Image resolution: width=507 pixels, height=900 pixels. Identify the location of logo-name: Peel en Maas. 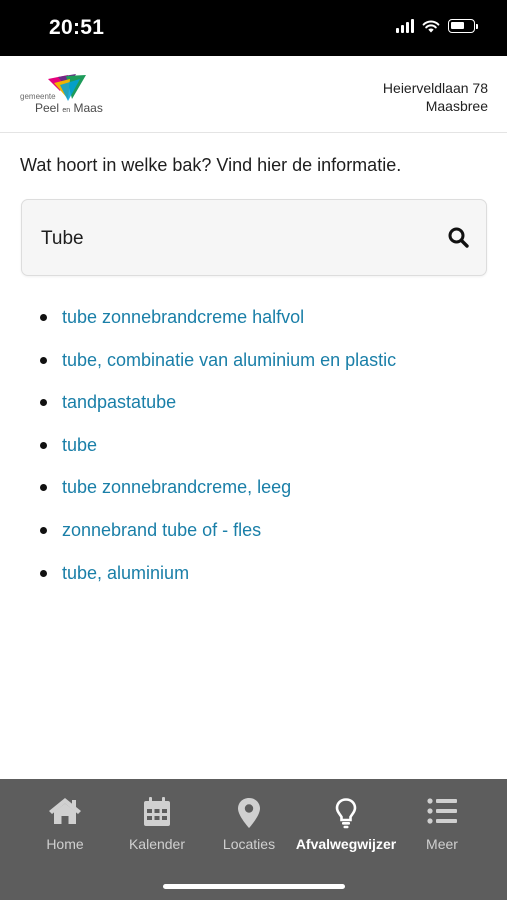
(69, 108).